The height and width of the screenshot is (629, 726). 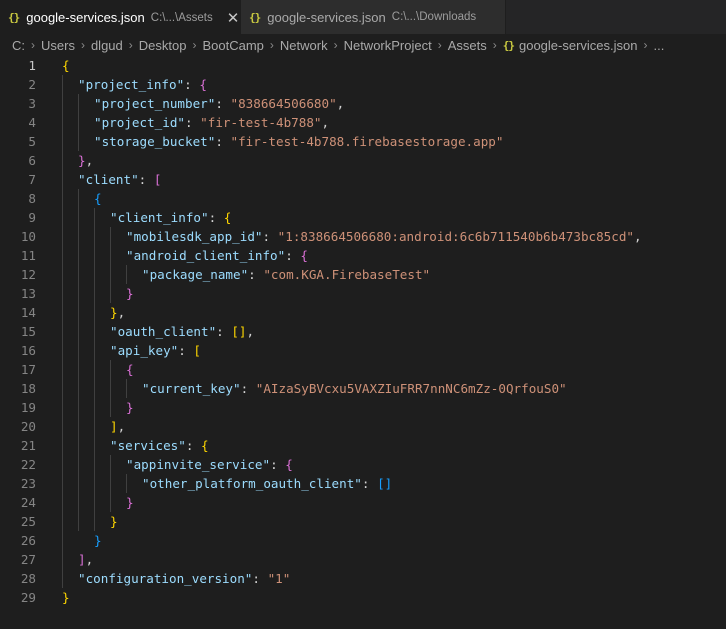 What do you see at coordinates (388, 45) in the screenshot?
I see `breadcrumb-item: NetworkProject` at bounding box center [388, 45].